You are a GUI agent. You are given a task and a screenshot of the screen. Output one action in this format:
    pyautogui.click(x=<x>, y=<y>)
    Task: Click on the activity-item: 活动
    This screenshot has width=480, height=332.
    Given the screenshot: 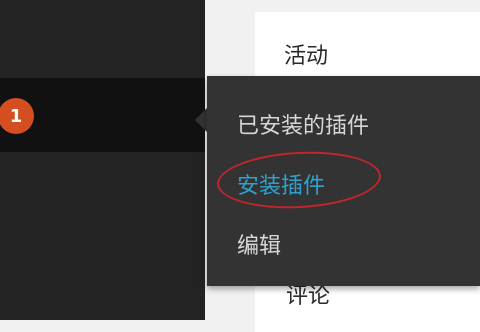 What is the action you would take?
    pyautogui.click(x=306, y=56)
    